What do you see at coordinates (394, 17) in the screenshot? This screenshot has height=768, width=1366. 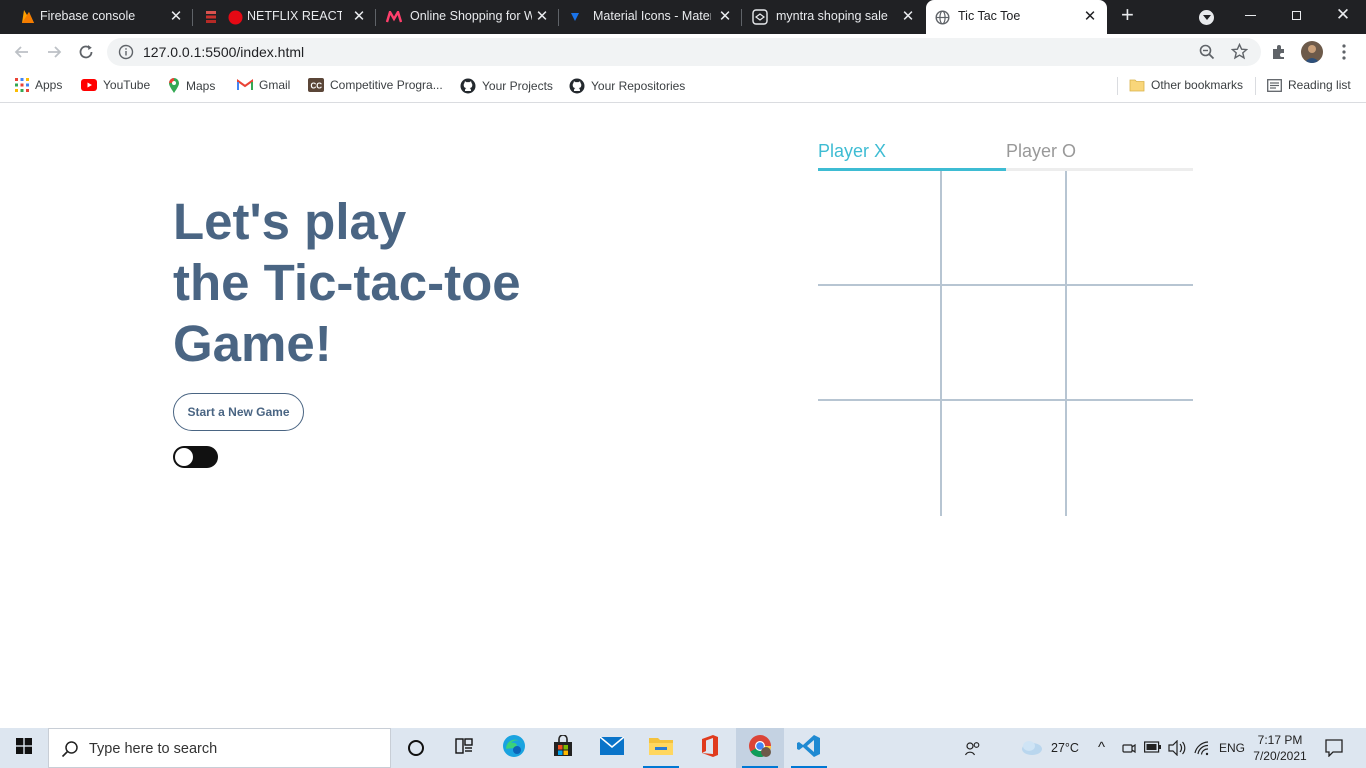 I see `myntra-icon` at bounding box center [394, 17].